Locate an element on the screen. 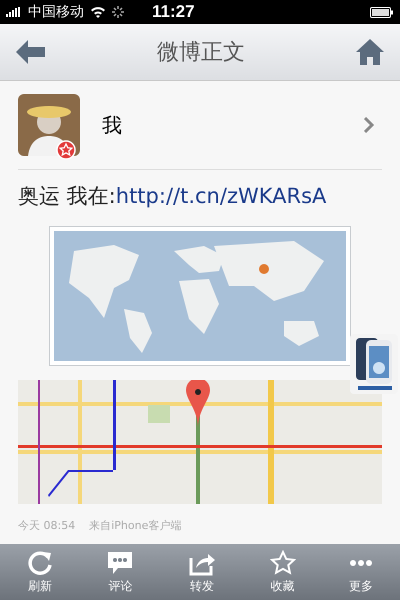 The width and height of the screenshot is (400, 600). post-text: 奥运 我在:http://t.cn/zWKARsA is located at coordinates (173, 196).